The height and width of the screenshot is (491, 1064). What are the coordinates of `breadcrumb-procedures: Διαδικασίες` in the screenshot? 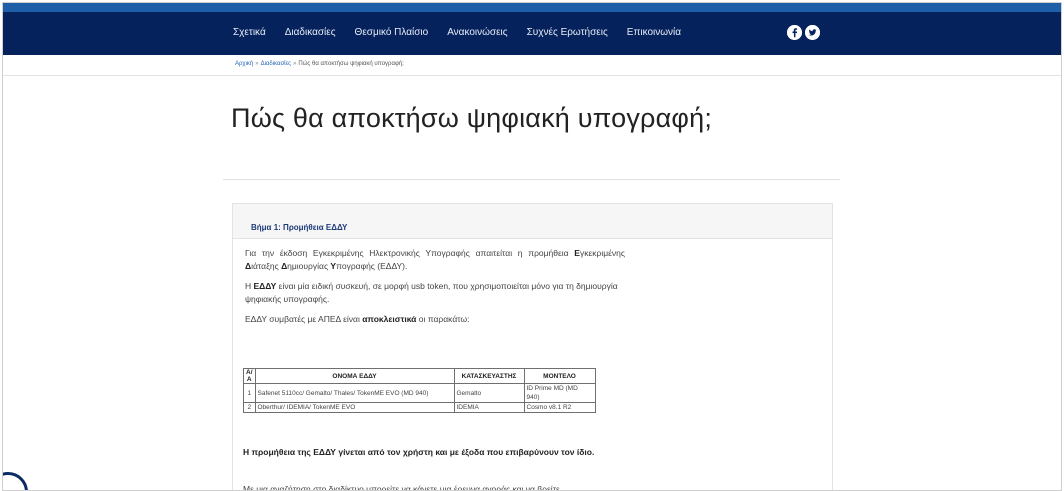 It's located at (276, 64).